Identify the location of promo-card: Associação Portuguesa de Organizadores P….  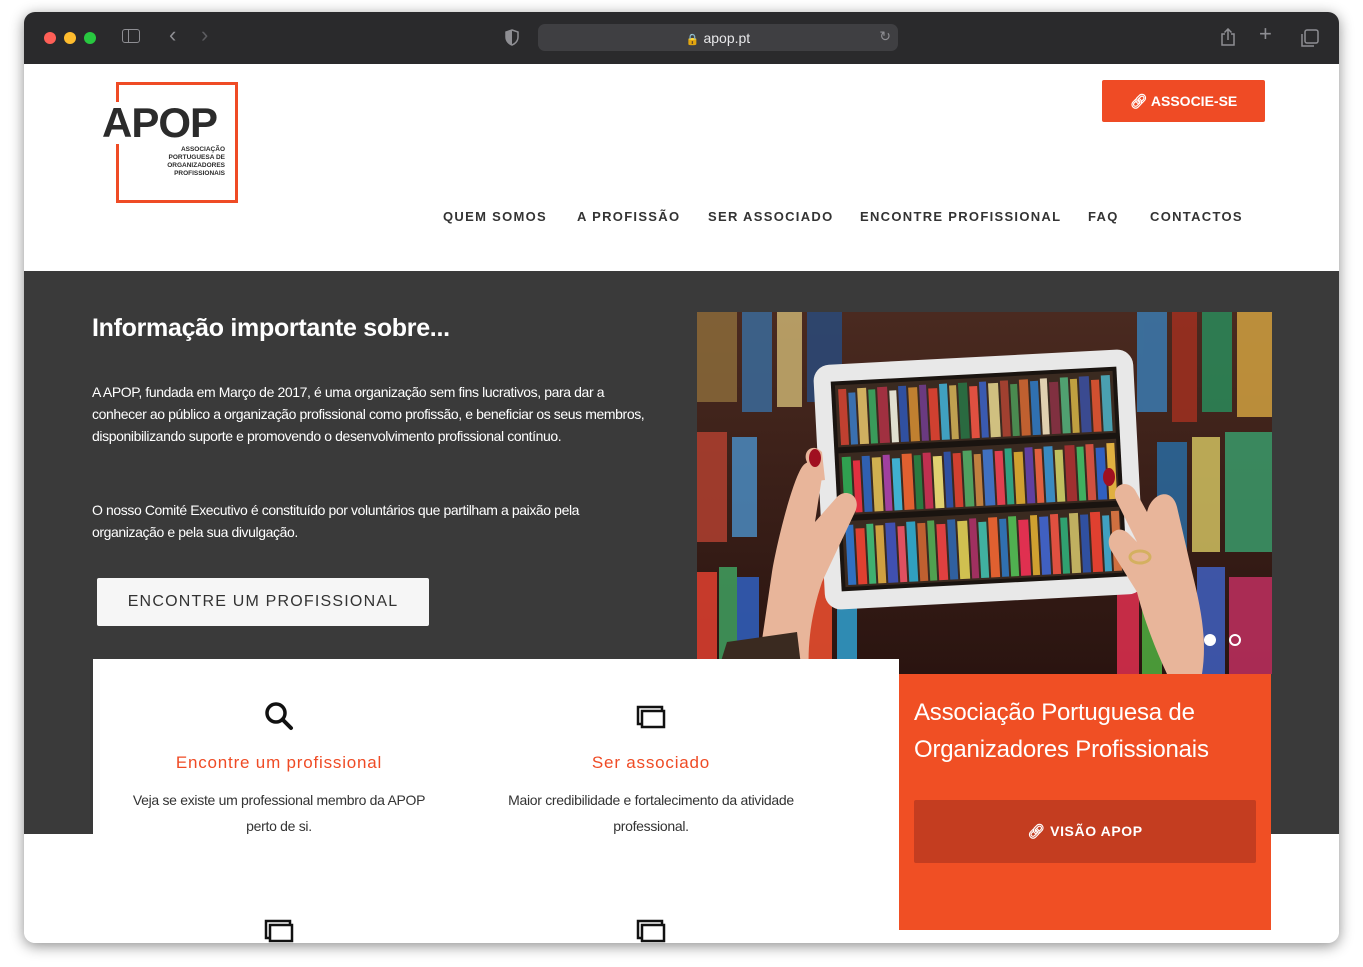
(1085, 802).